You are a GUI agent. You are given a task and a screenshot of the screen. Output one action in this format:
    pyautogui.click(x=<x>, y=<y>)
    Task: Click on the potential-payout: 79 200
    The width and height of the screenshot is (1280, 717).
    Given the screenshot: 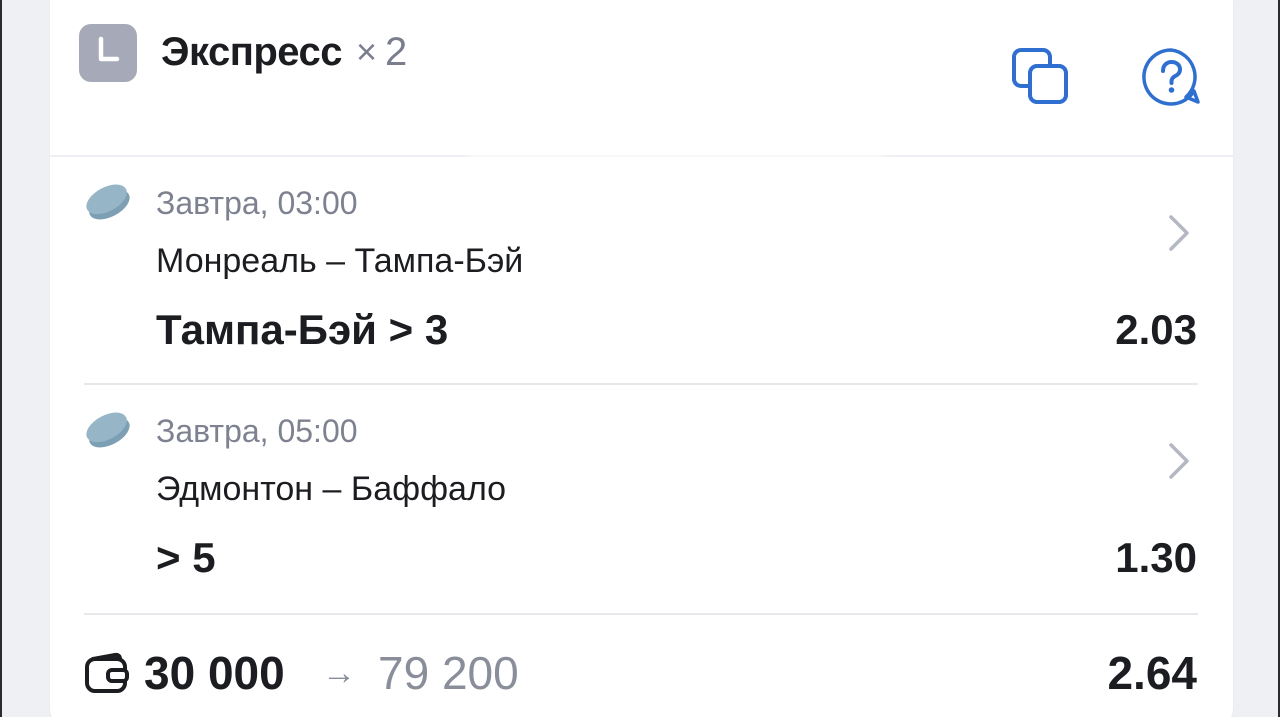 What is the action you would take?
    pyautogui.click(x=448, y=673)
    